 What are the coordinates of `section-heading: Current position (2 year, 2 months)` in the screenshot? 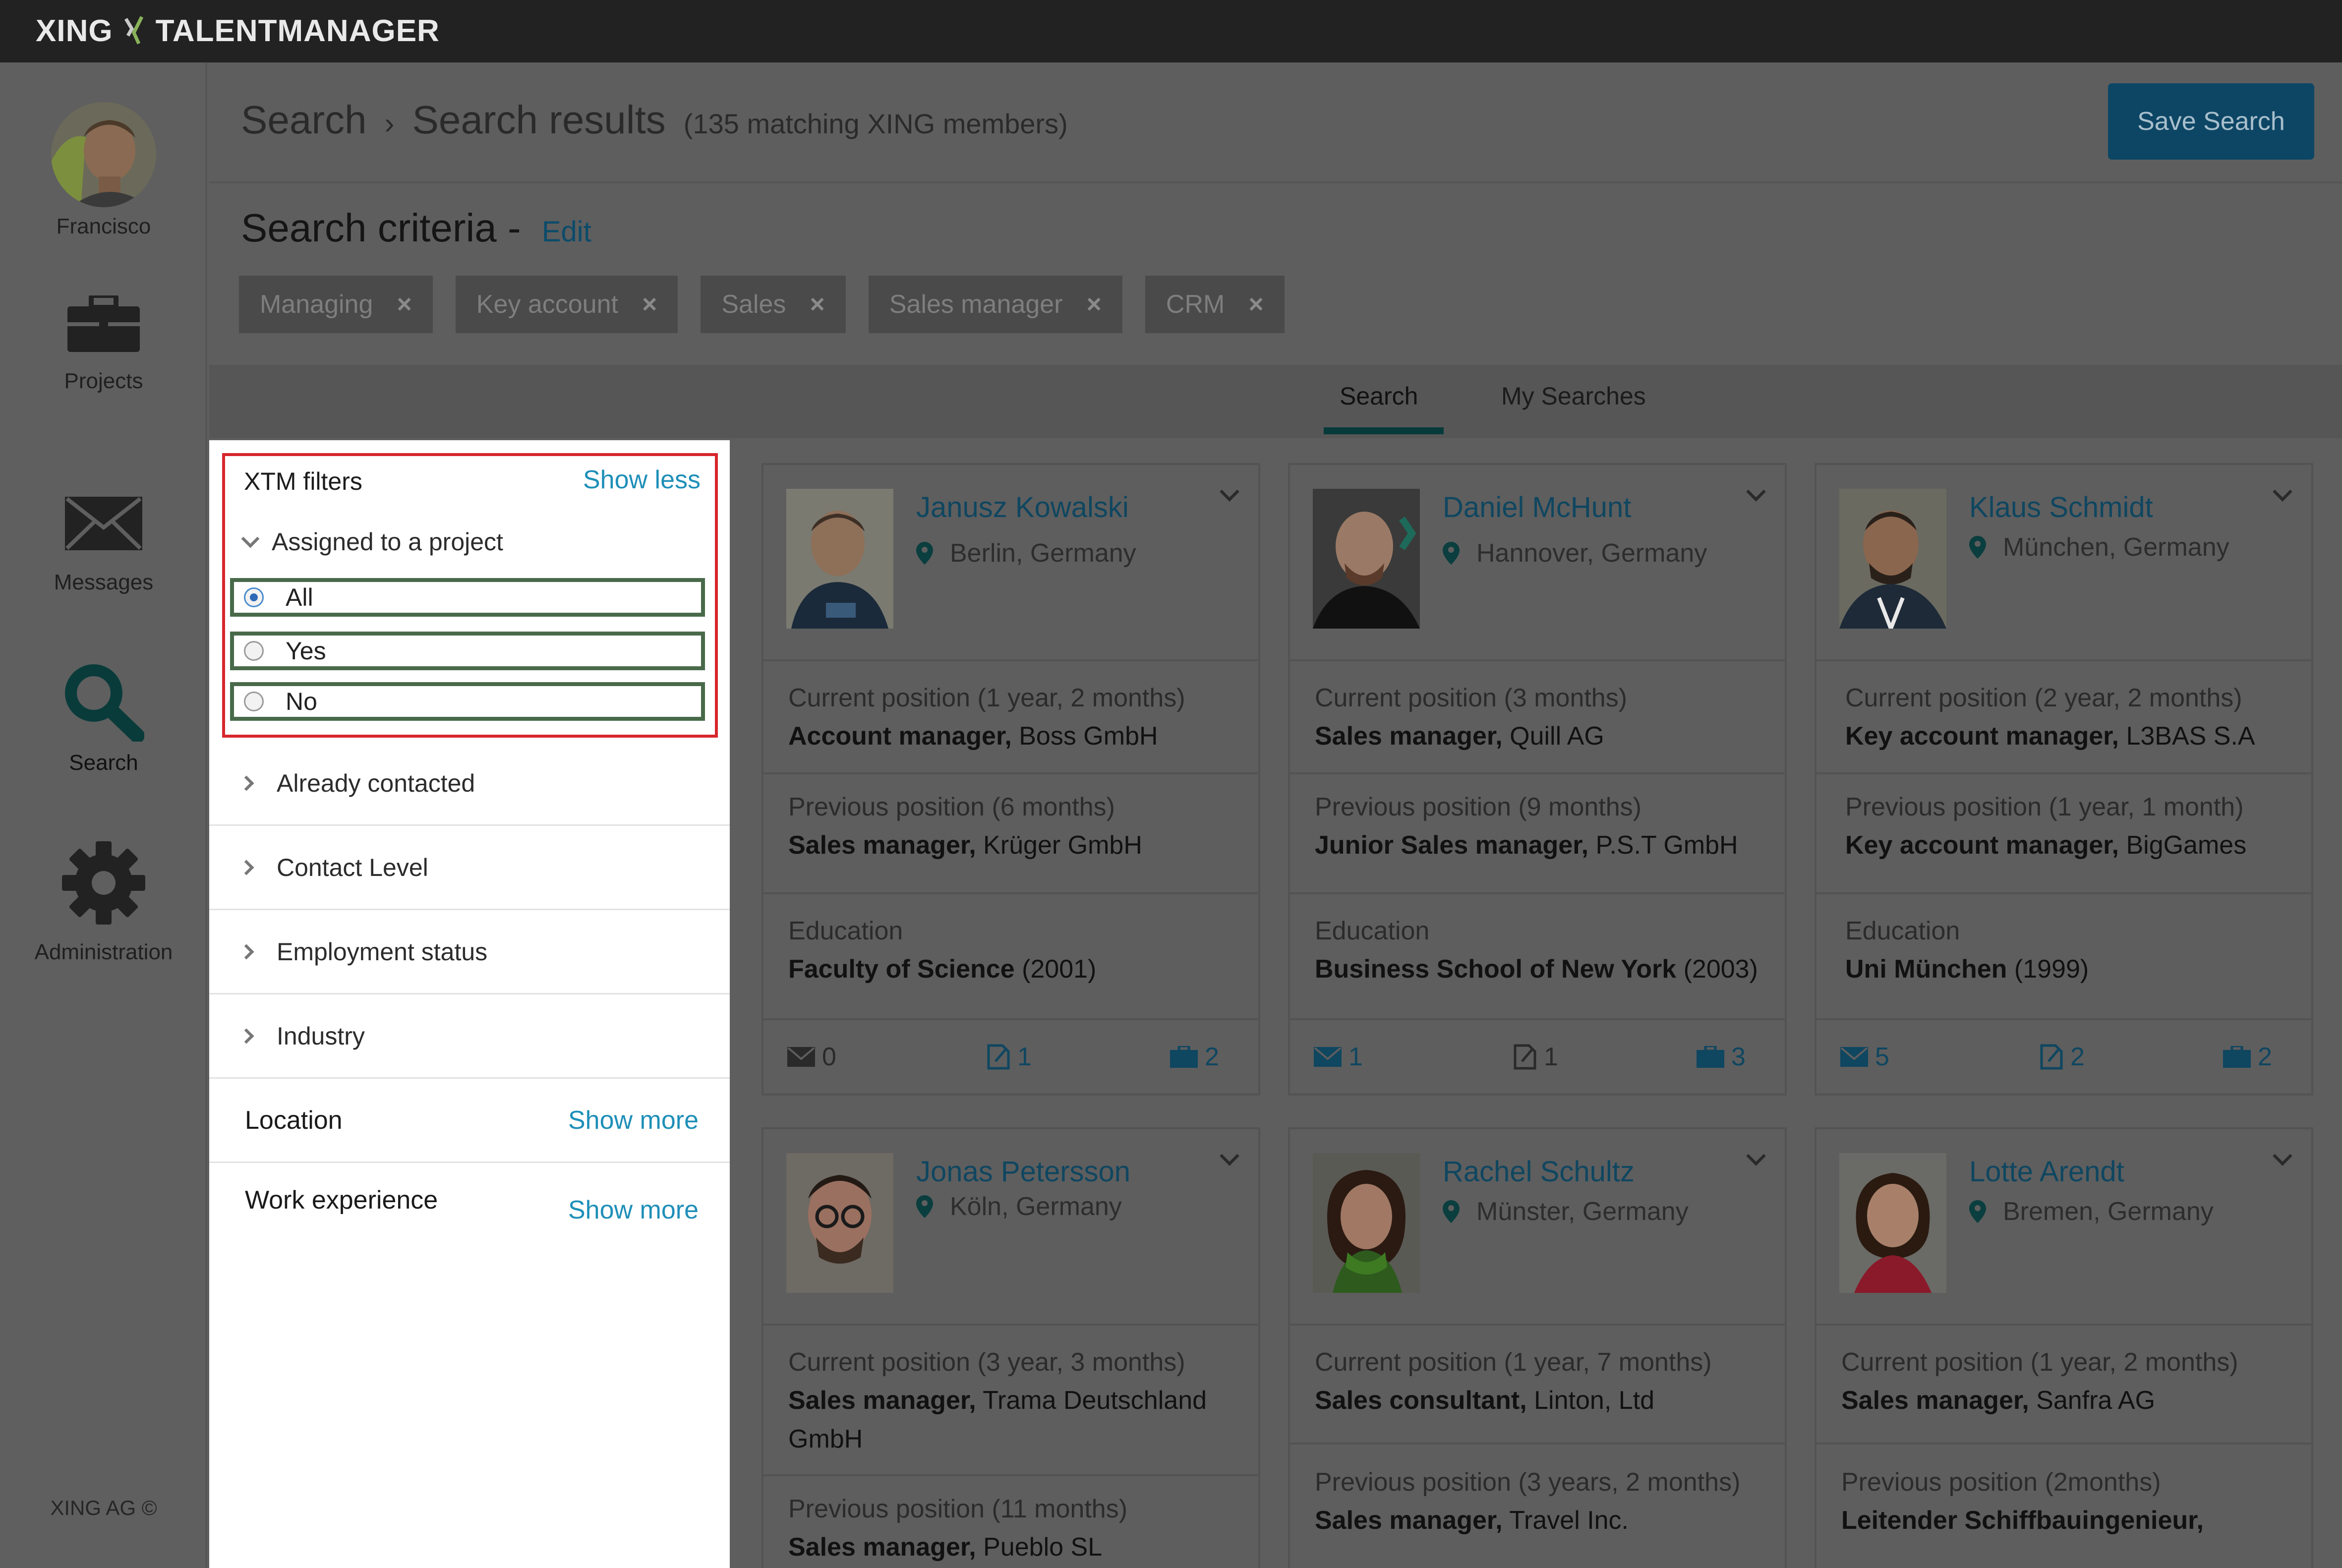 It's located at (2043, 698).